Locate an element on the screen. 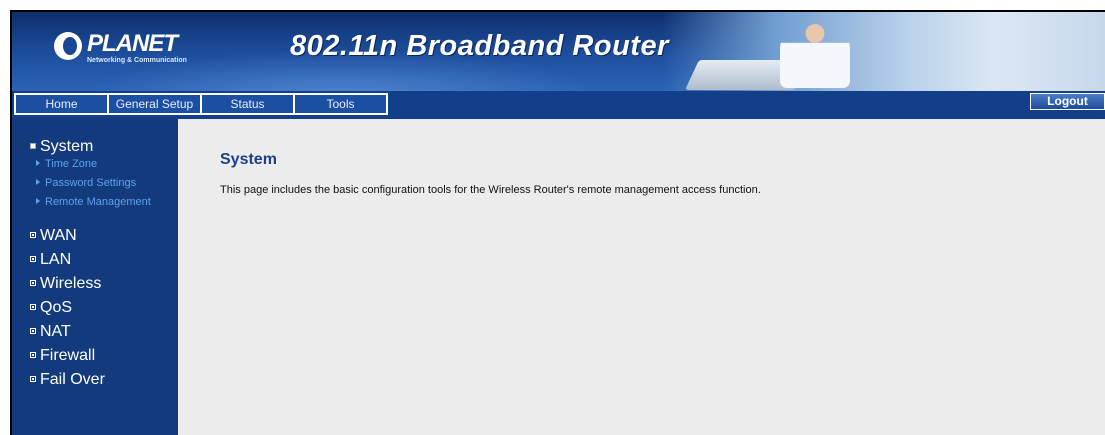 The image size is (1105, 435). sidebar-item-qos: QoS is located at coordinates (51, 308).